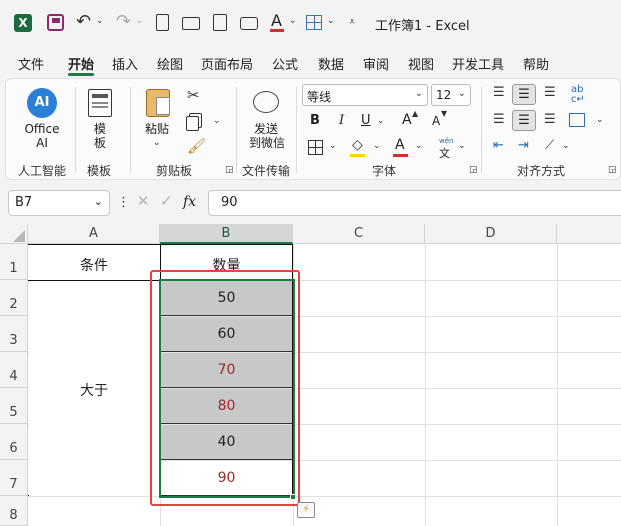 The width and height of the screenshot is (621, 526). Describe the element at coordinates (425, 385) in the screenshot. I see `gridline` at that location.